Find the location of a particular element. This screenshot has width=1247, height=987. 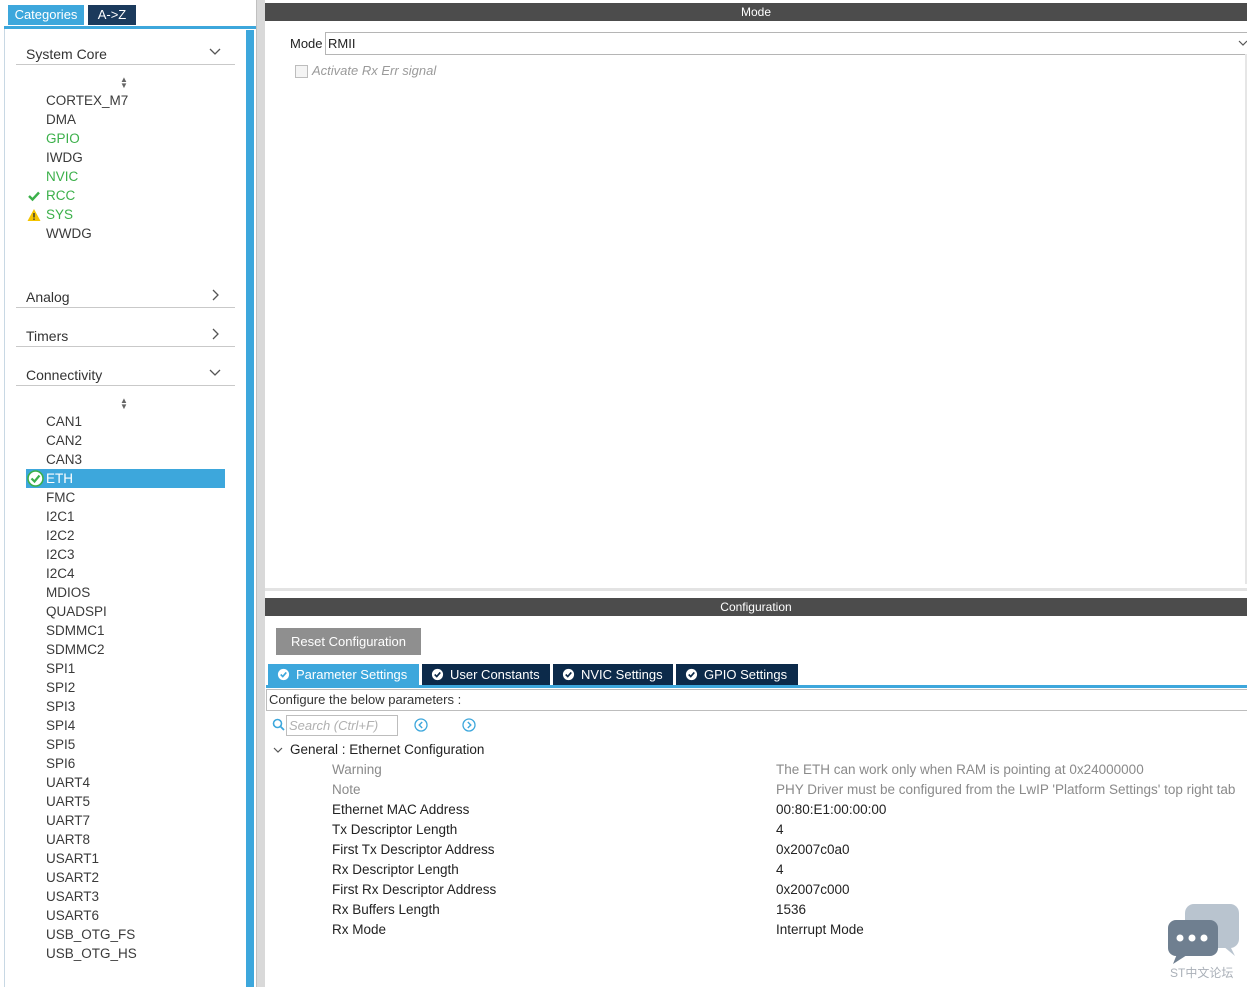

tab-gpio-settings: GPIO Settings is located at coordinates (737, 674).